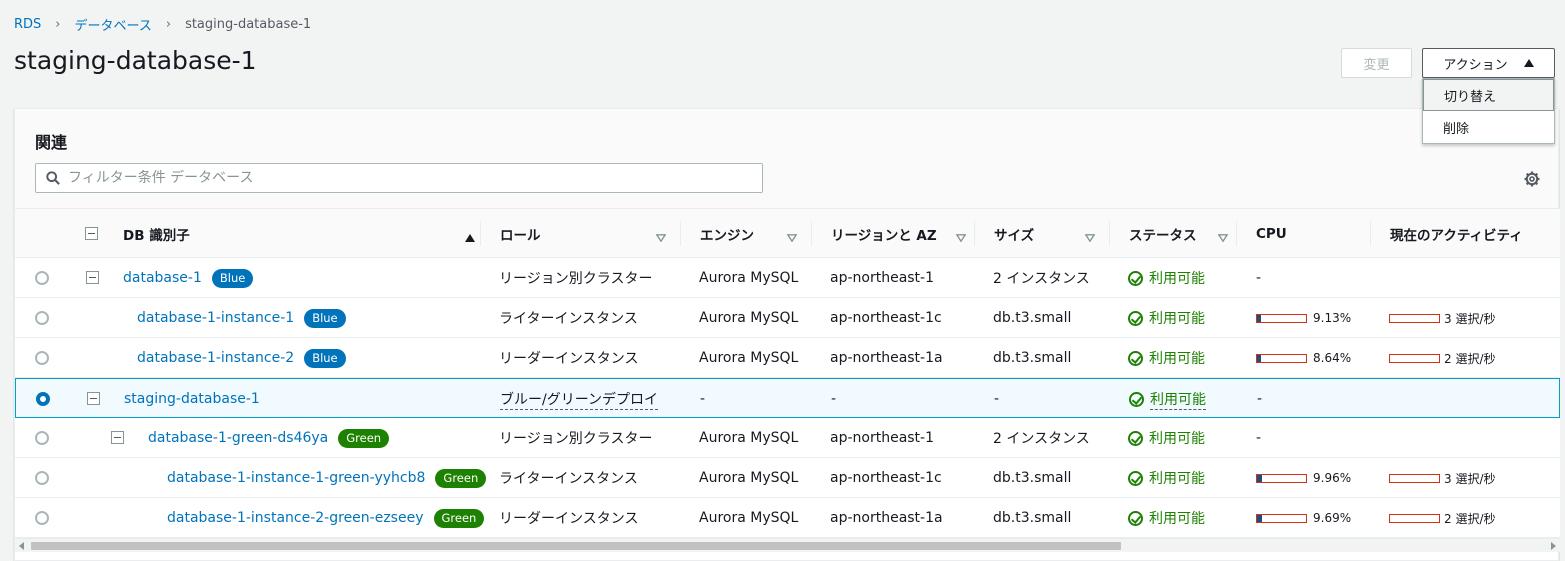  I want to click on role-cell: ブルー/グリーンデプロイ, so click(579, 399).